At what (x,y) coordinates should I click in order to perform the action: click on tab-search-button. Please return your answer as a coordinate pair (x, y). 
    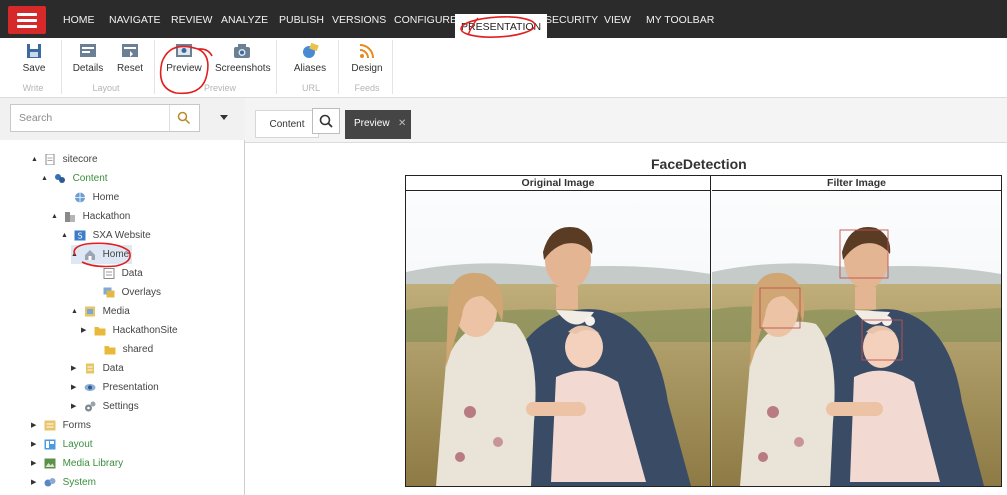
    Looking at the image, I should click on (326, 121).